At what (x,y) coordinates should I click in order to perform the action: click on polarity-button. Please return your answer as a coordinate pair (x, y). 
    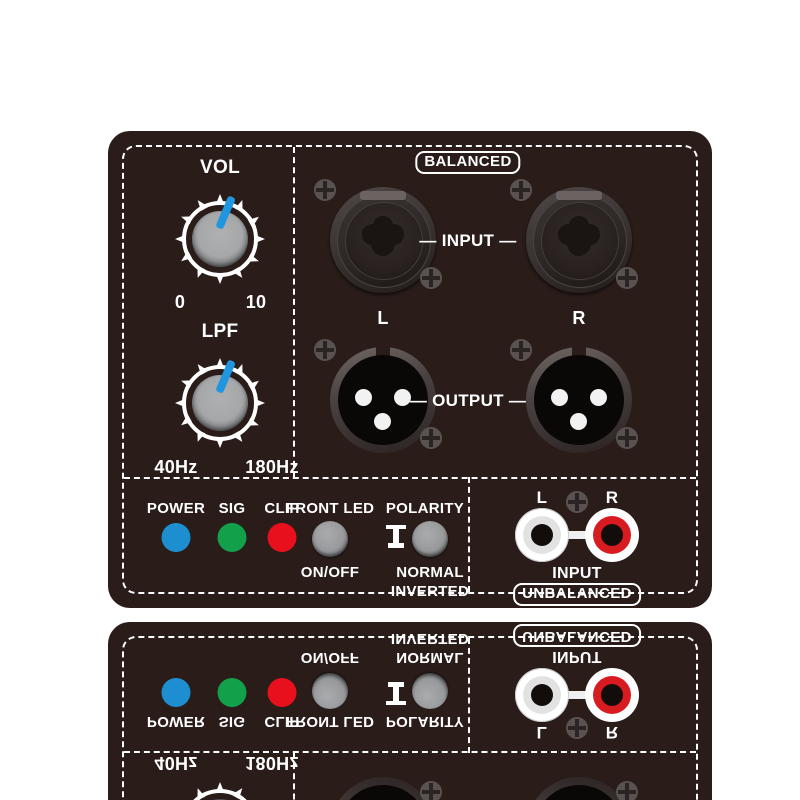
    Looking at the image, I should click on (430, 539).